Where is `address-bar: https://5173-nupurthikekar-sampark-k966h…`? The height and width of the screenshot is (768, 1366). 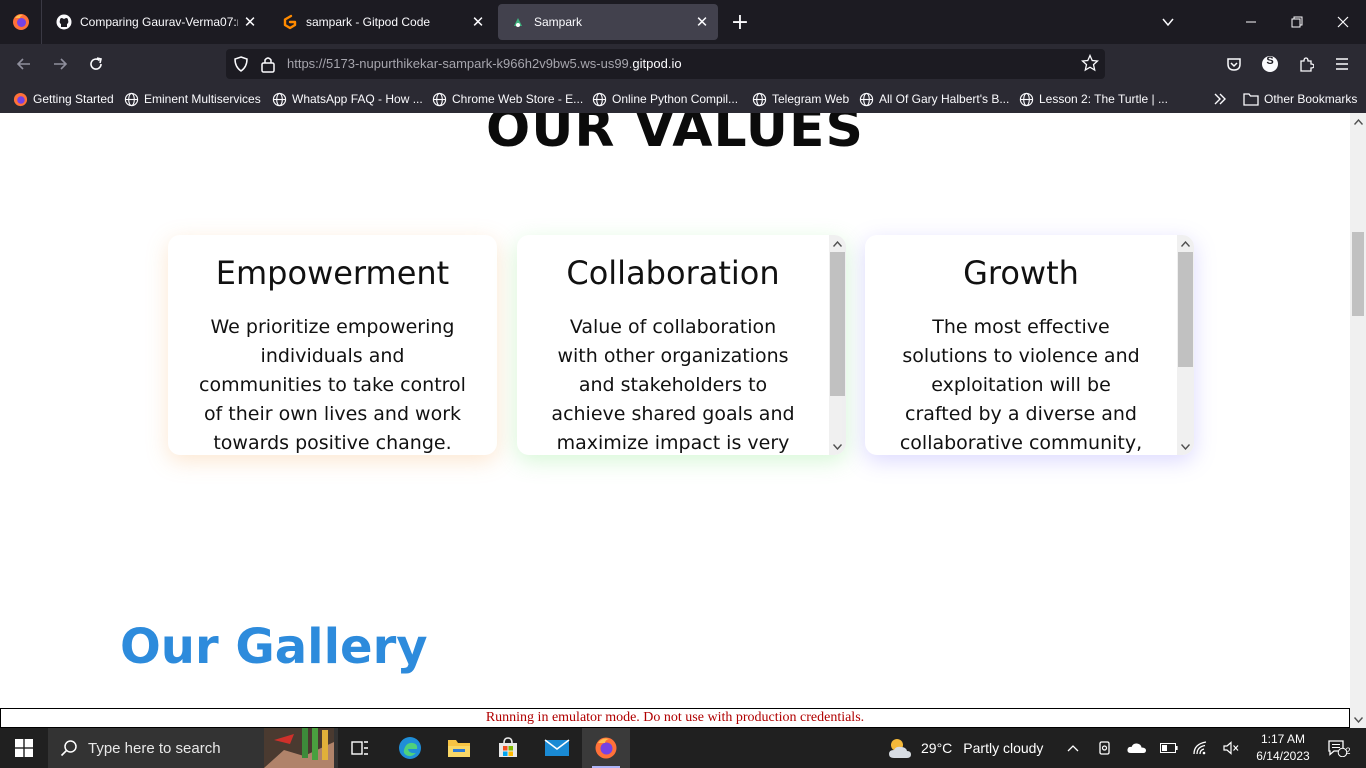
address-bar: https://5173-nupurthikekar-sampark-k966h… is located at coordinates (665, 64).